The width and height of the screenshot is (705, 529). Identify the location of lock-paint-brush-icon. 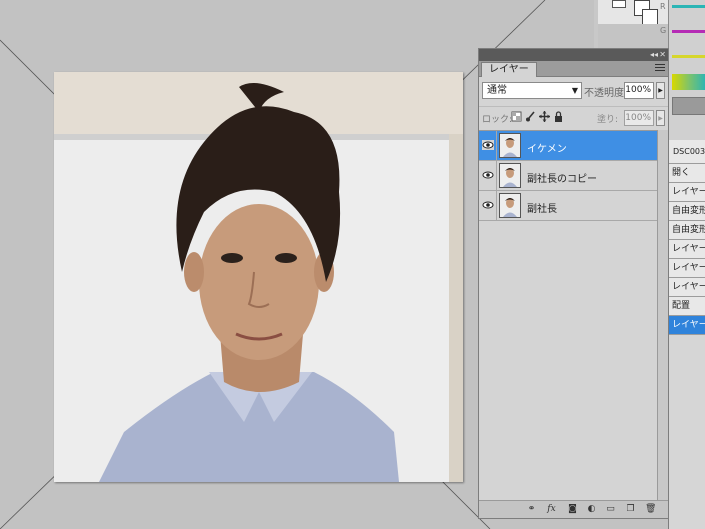
(530, 116).